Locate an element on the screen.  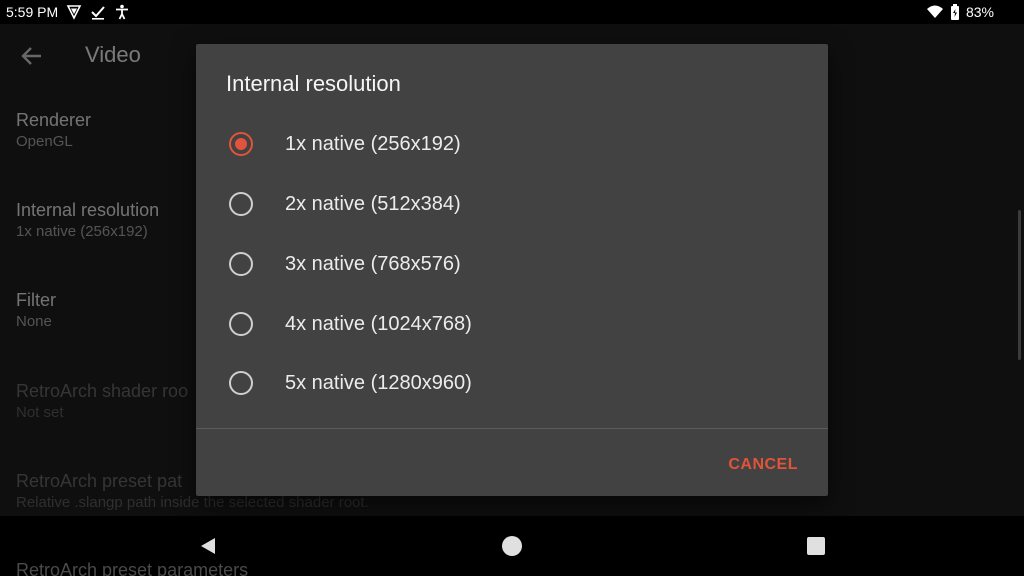
option-label: 3x native (768x576) is located at coordinates (373, 263).